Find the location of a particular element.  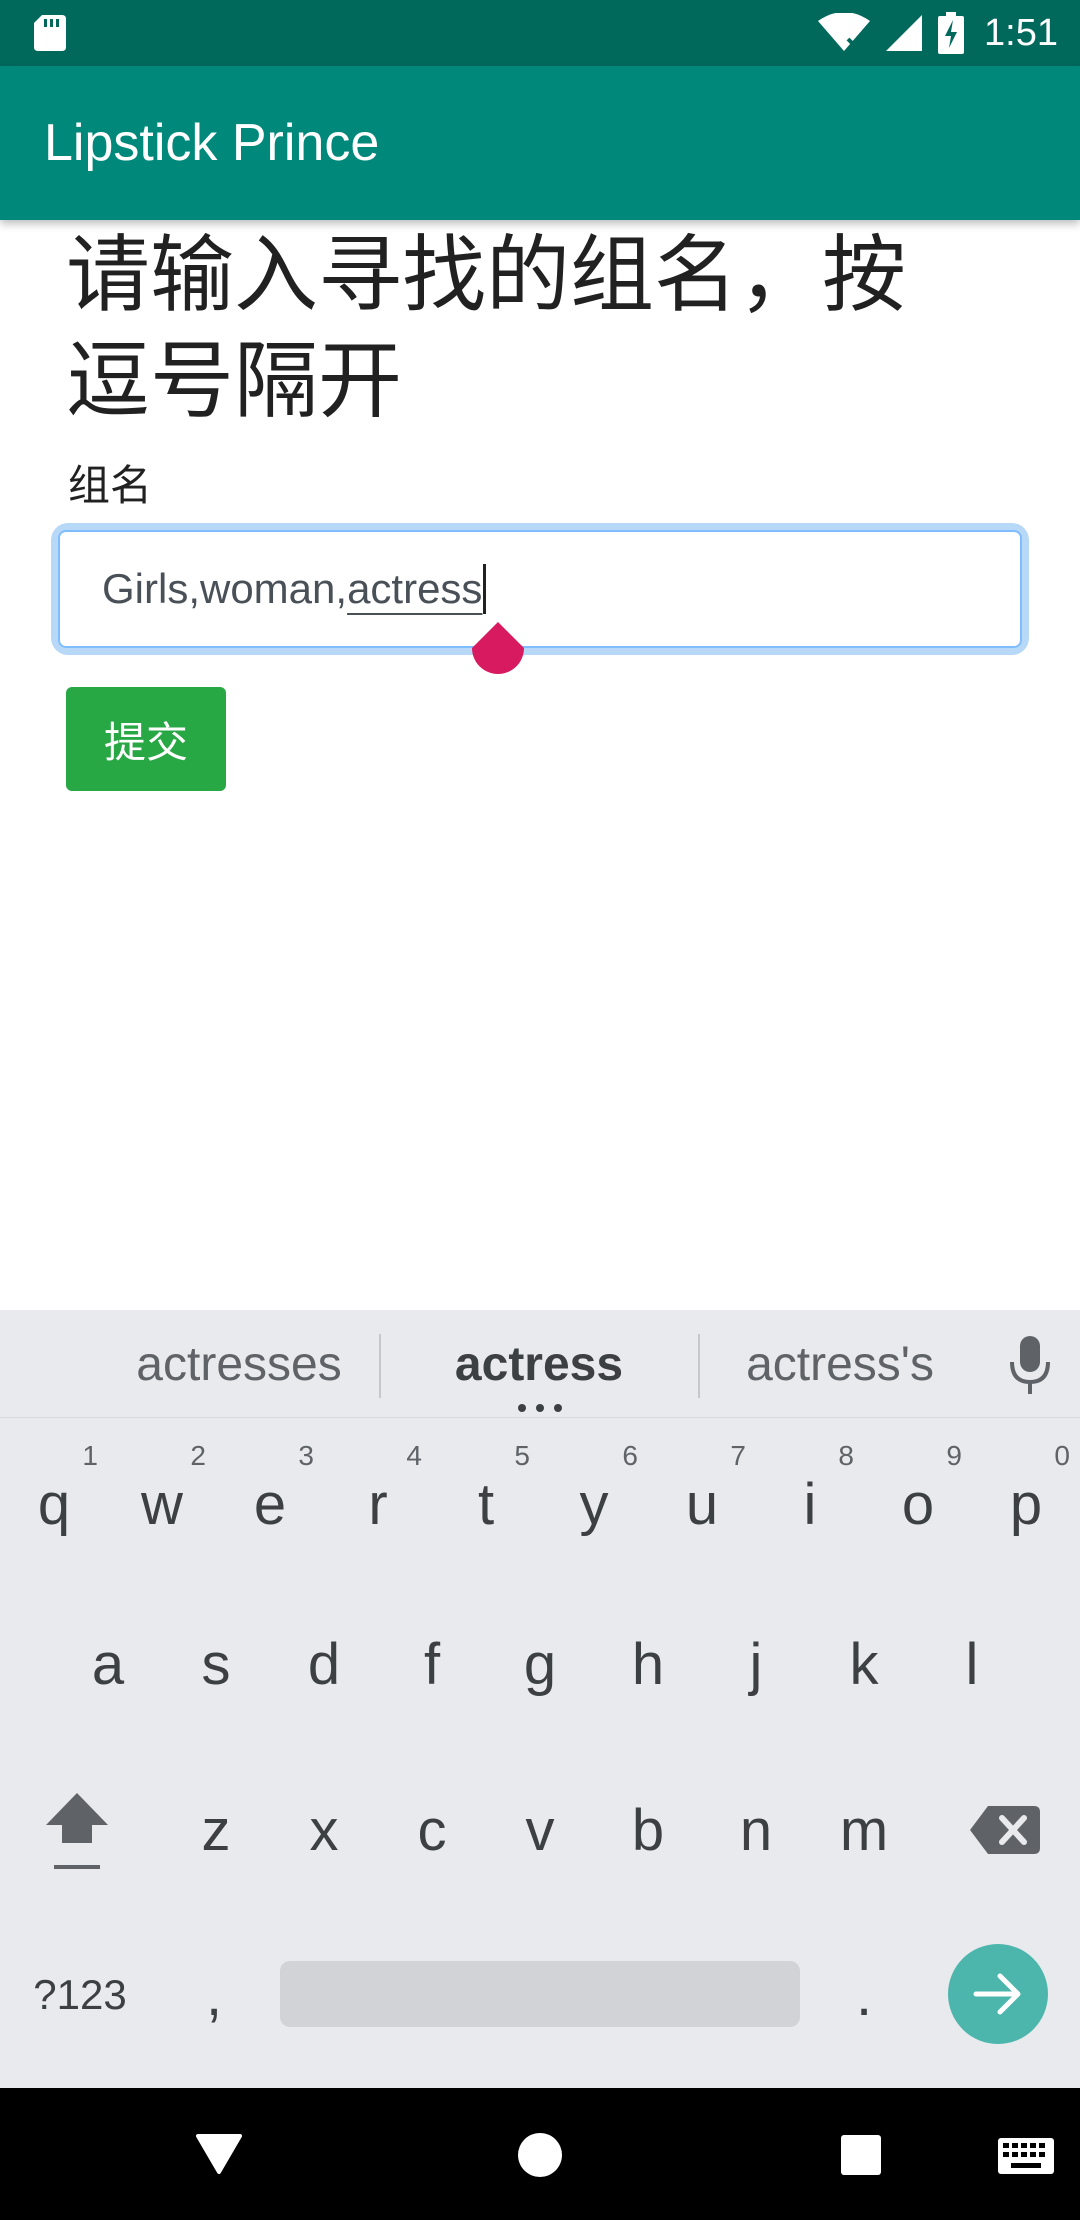

shift-icon is located at coordinates (77, 1831).